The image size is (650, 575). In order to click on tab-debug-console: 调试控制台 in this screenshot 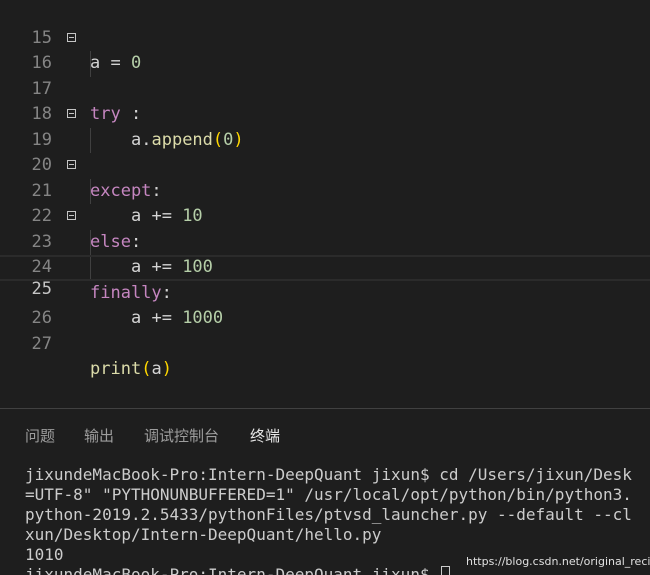, I will do `click(181, 435)`.